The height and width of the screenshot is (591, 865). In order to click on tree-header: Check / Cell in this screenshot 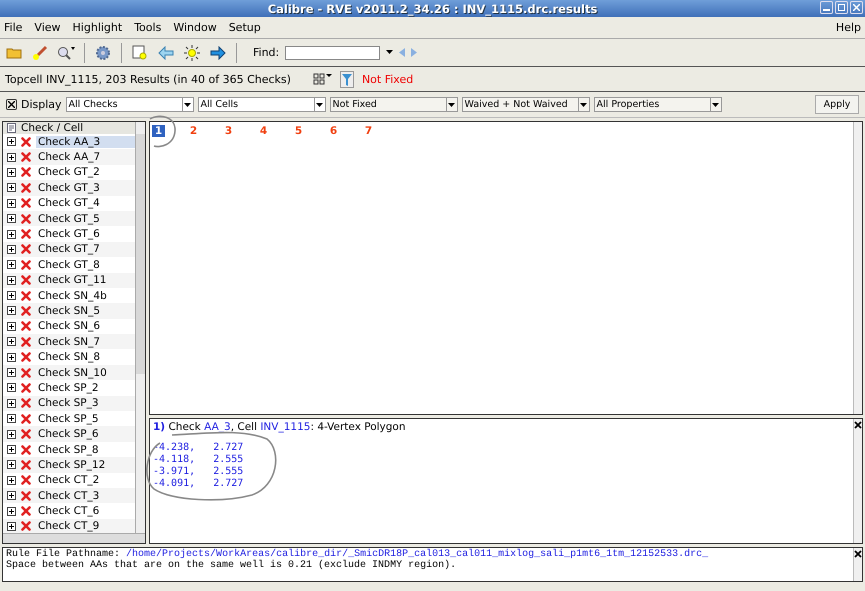, I will do `click(69, 128)`.